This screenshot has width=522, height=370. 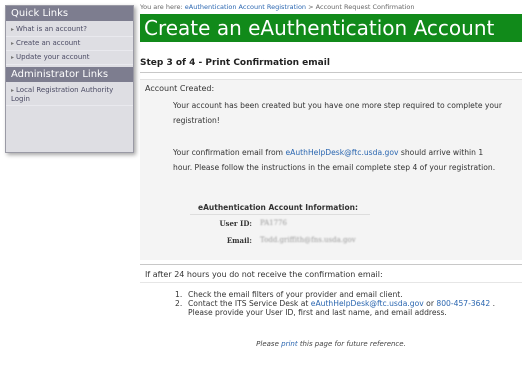 I want to click on breadcrumb-link-registration: eAuthentication Account Registration, so click(x=245, y=7).